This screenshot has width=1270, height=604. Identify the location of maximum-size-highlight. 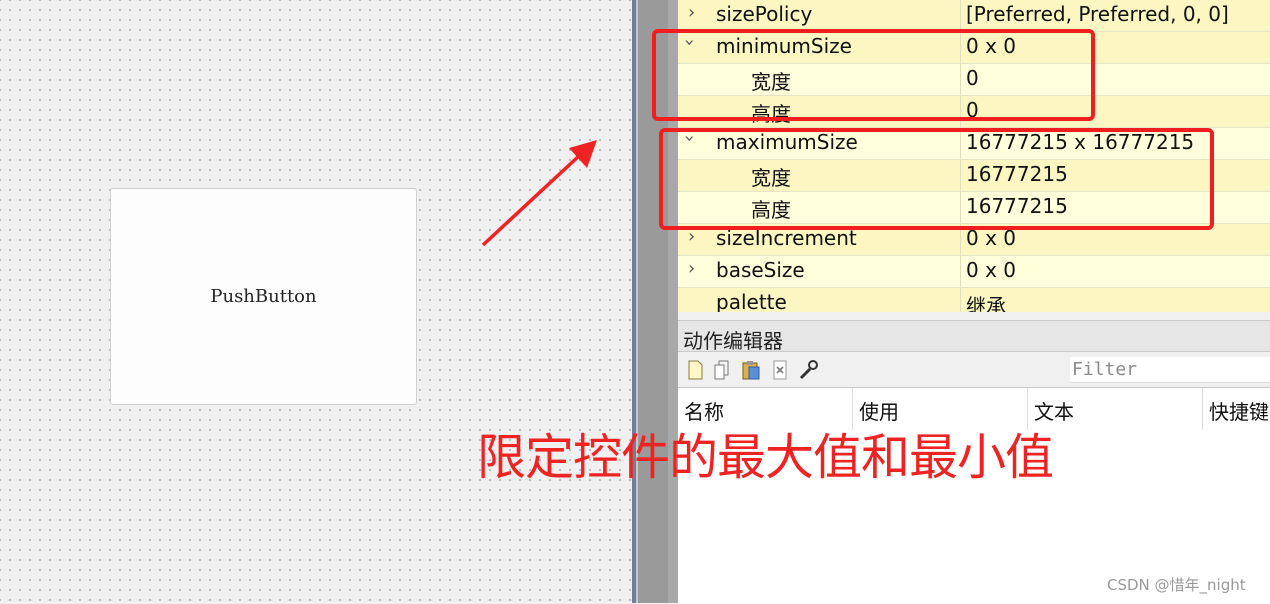
(936, 179).